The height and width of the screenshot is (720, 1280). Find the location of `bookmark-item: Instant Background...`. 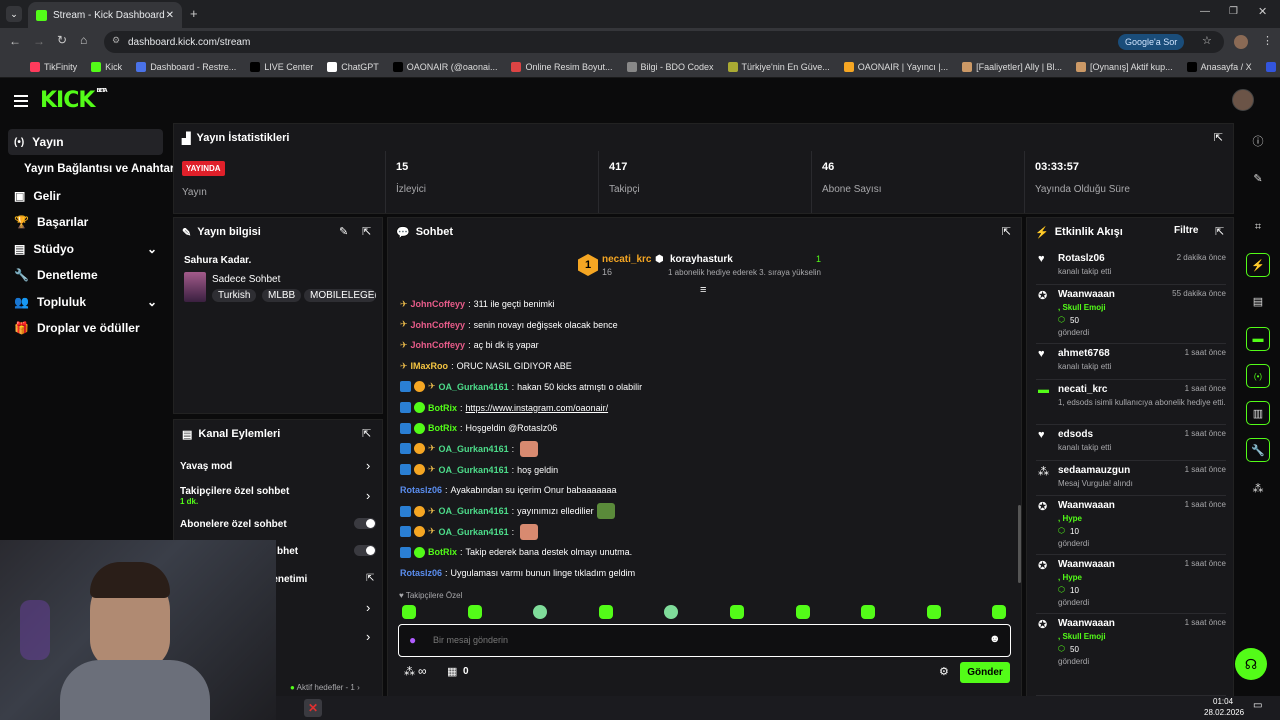

bookmark-item: Instant Background... is located at coordinates (1272, 66).